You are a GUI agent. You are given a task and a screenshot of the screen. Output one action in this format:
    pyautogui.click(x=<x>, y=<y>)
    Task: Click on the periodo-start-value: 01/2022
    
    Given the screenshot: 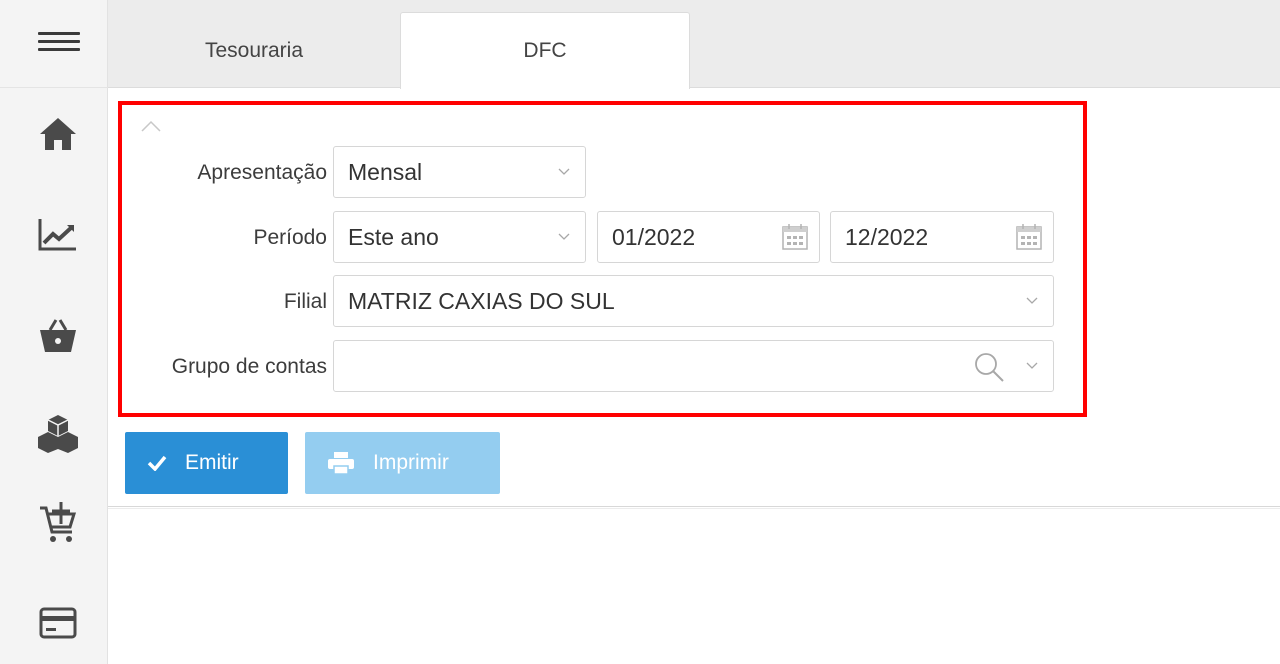 What is the action you would take?
    pyautogui.click(x=654, y=236)
    